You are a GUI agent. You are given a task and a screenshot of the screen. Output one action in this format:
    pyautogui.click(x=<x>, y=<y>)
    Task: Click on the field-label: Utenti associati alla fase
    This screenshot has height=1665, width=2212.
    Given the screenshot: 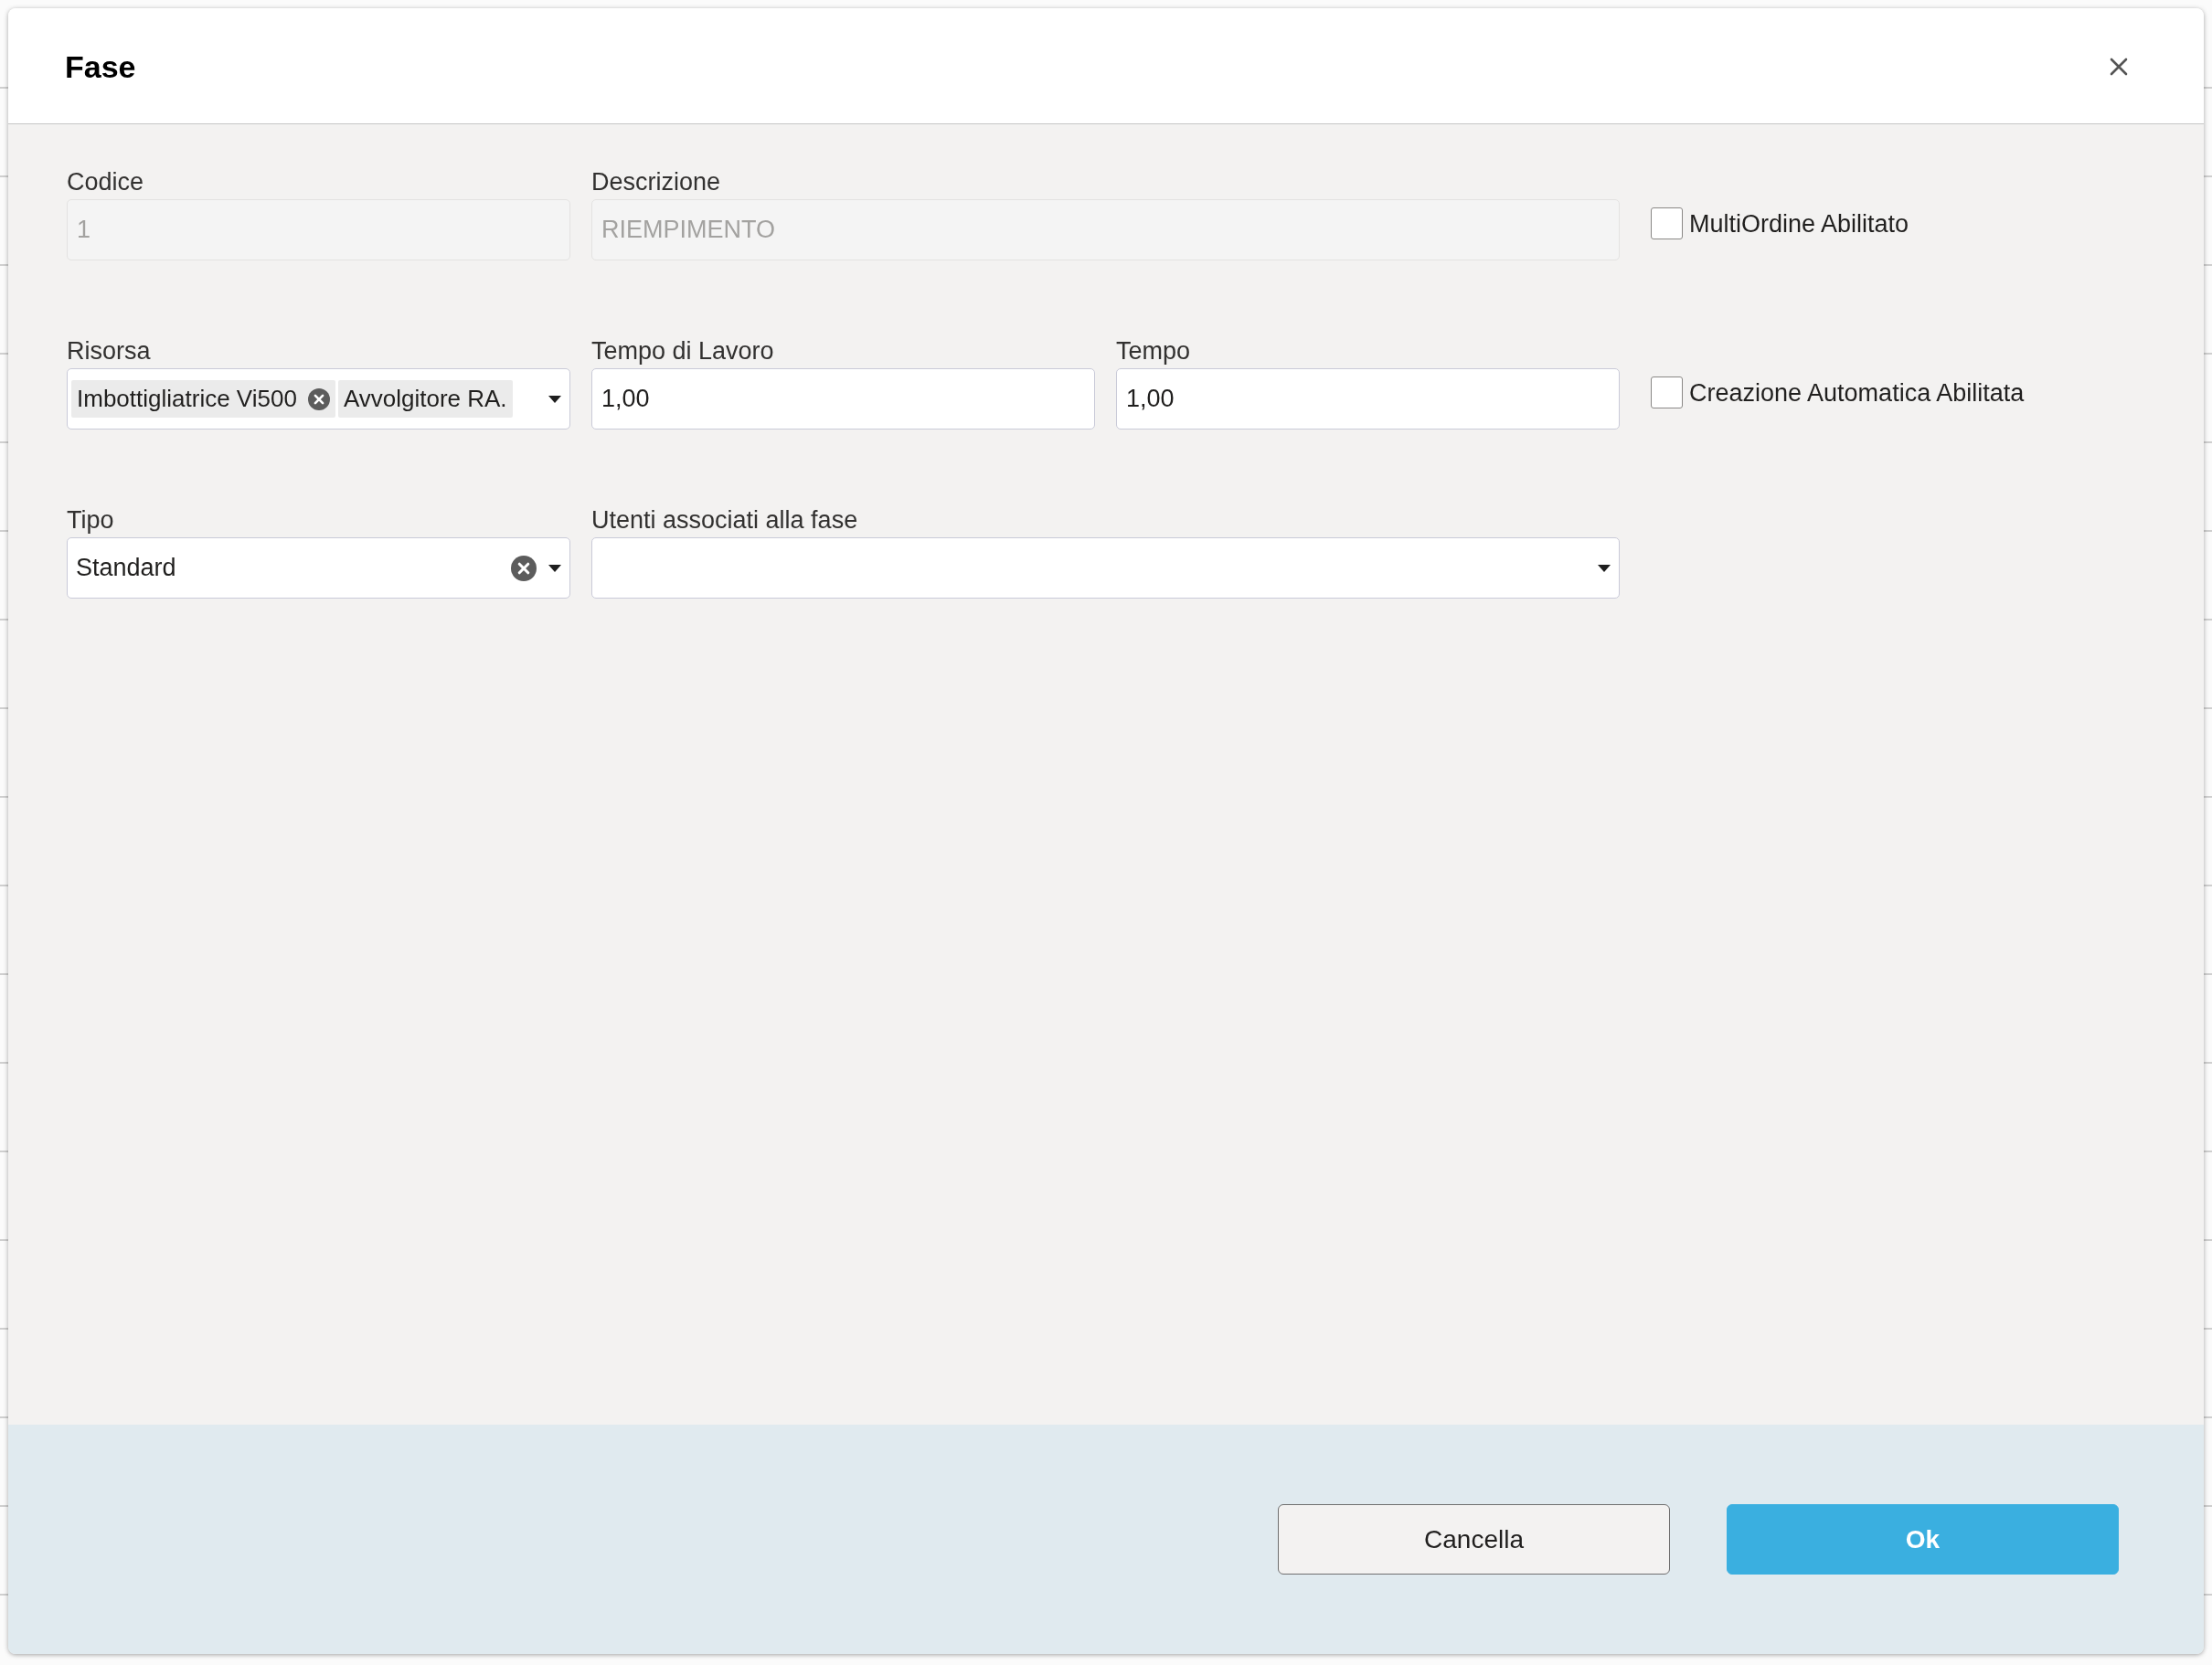 What is the action you would take?
    pyautogui.click(x=724, y=521)
    